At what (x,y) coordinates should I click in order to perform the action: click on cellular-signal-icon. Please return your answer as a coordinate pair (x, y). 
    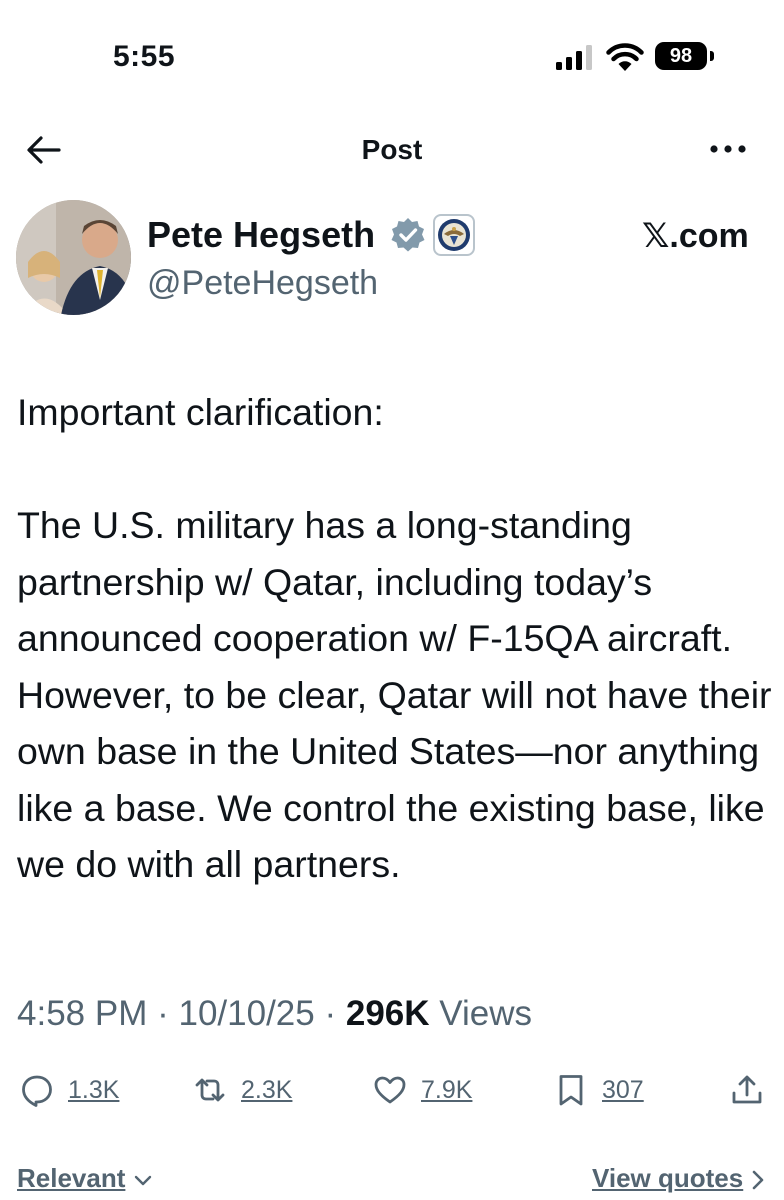
    Looking at the image, I should click on (574, 57).